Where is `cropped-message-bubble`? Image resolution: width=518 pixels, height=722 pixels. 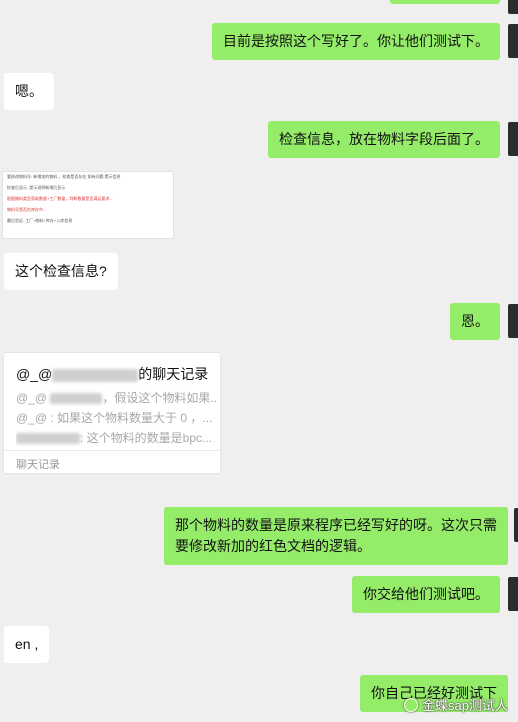
cropped-message-bubble is located at coordinates (445, 2).